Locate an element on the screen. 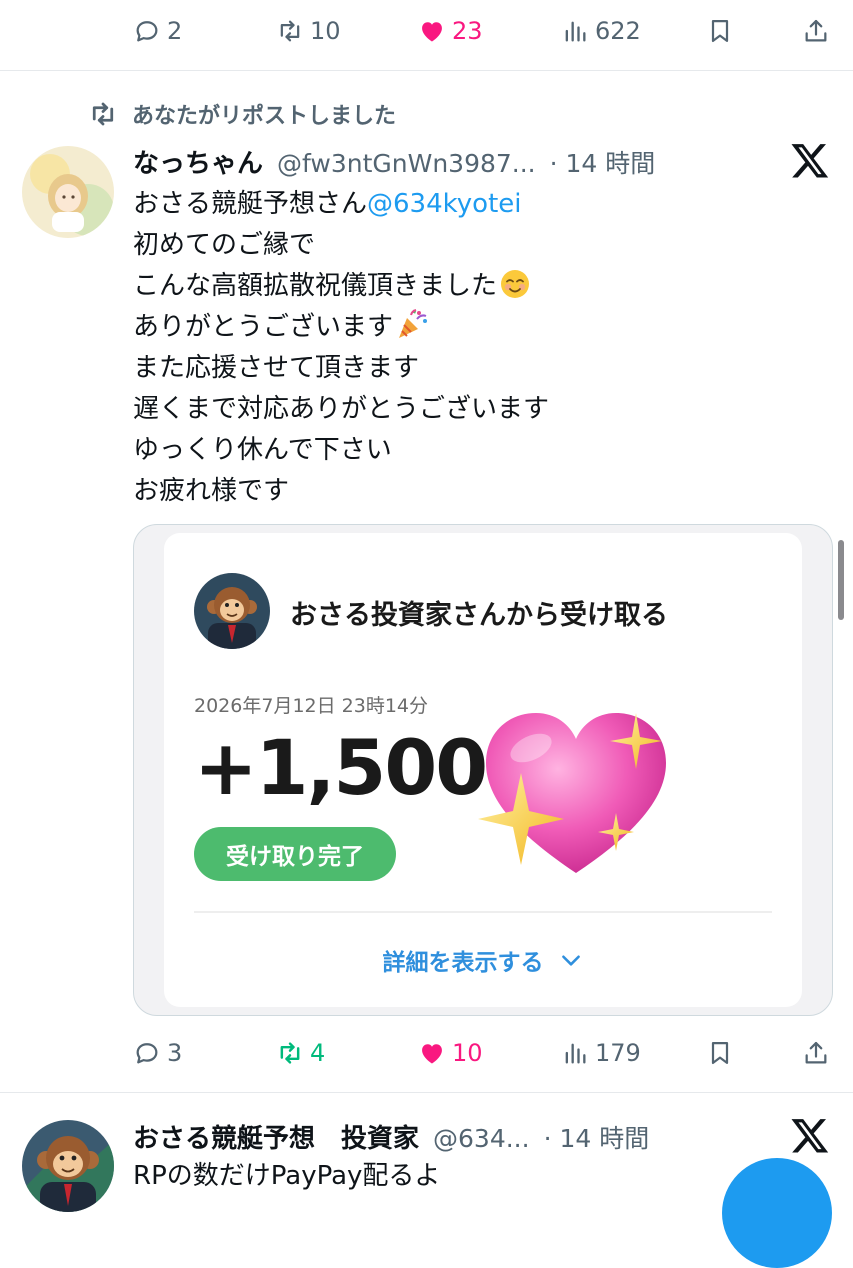 This screenshot has height=1268, width=853. views-count: 179 is located at coordinates (618, 1053).